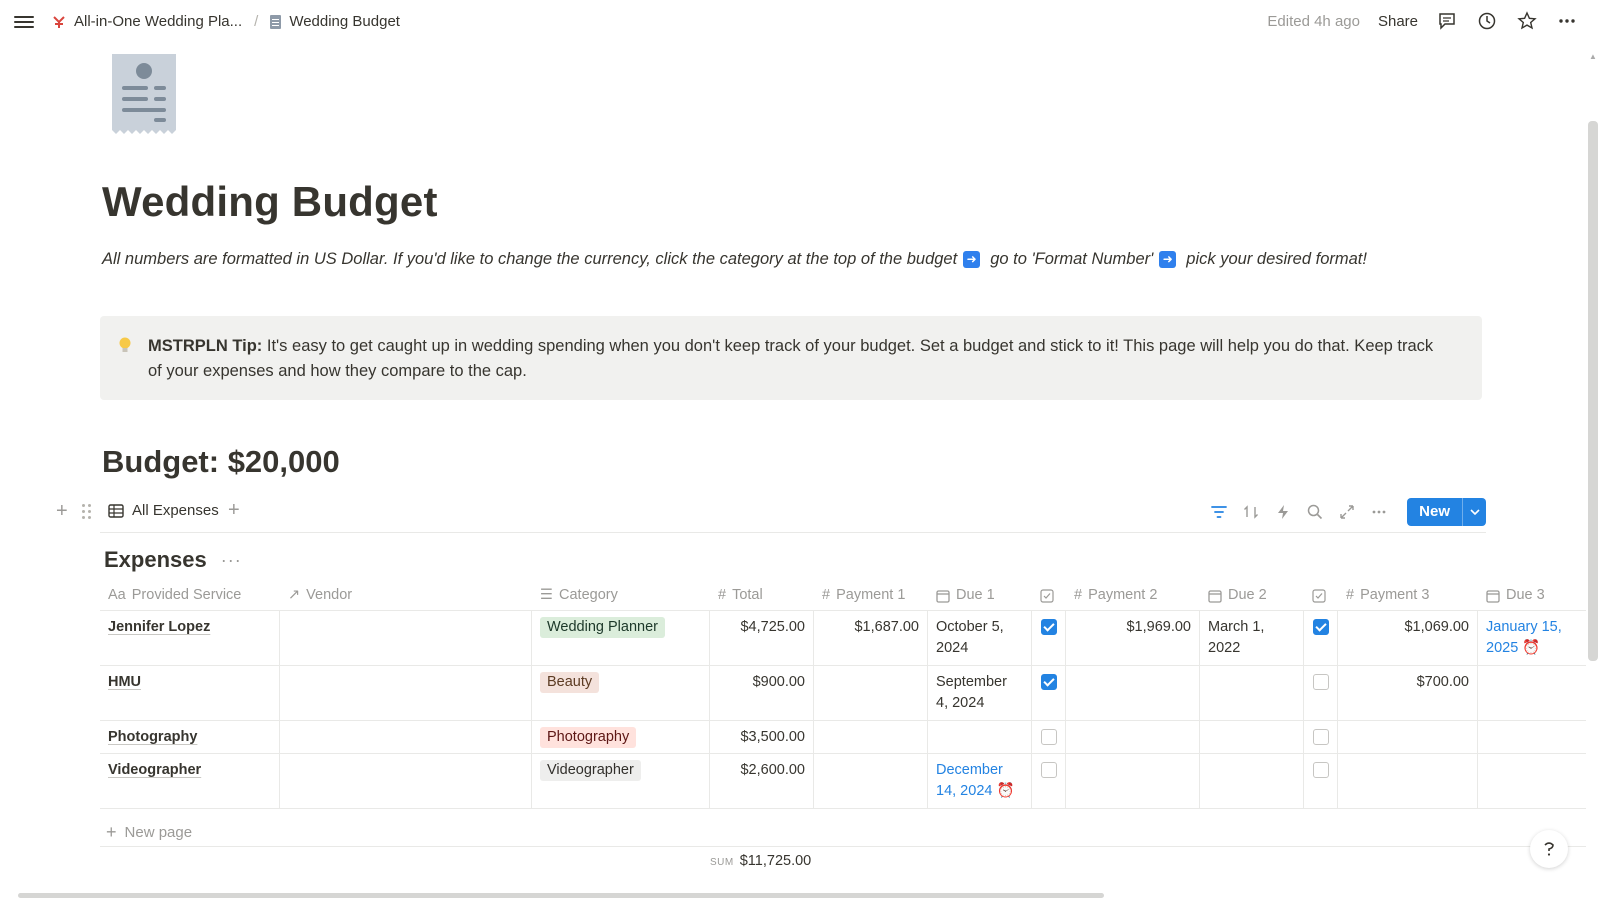 The width and height of the screenshot is (1600, 900). What do you see at coordinates (152, 737) in the screenshot?
I see `service-name: Photography` at bounding box center [152, 737].